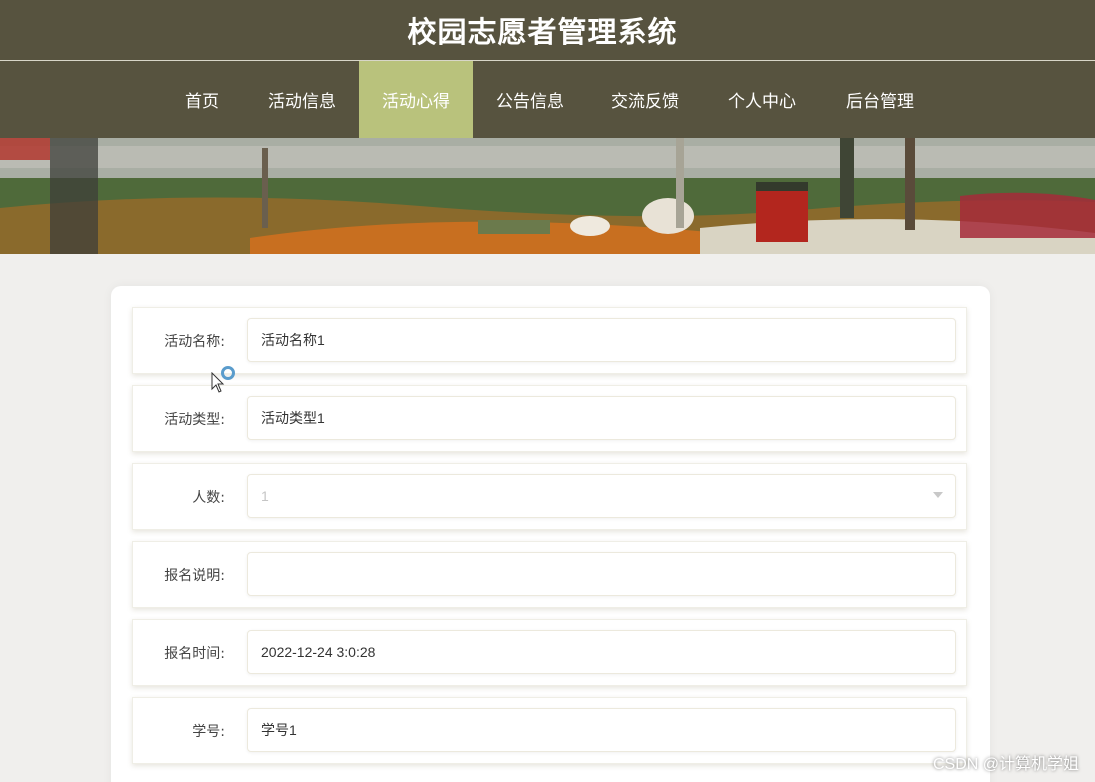 The height and width of the screenshot is (782, 1095). Describe the element at coordinates (202, 99) in the screenshot. I see `nav-item-home: 首页` at that location.